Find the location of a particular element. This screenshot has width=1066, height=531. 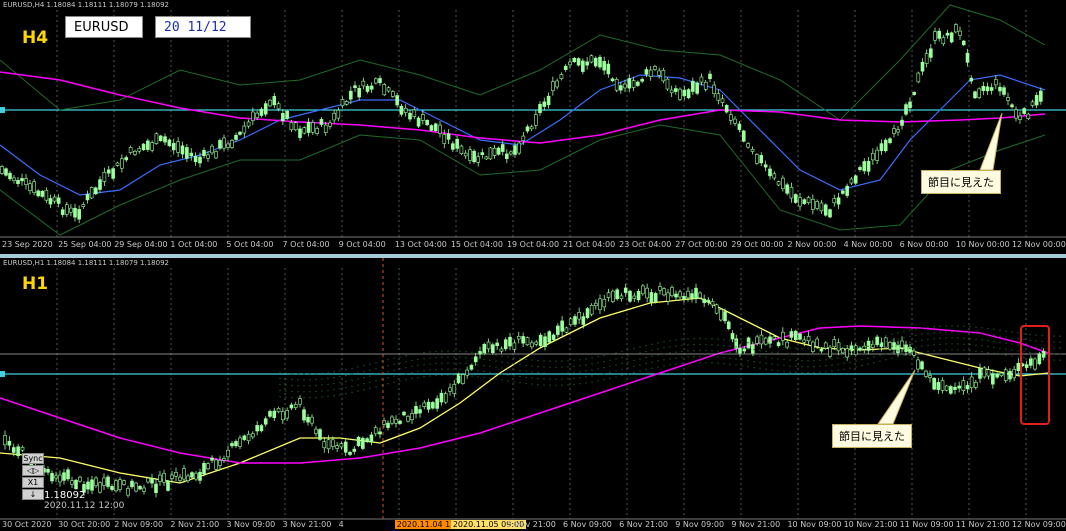

time-axis-label: 9 Oct 04:00 is located at coordinates (362, 244).